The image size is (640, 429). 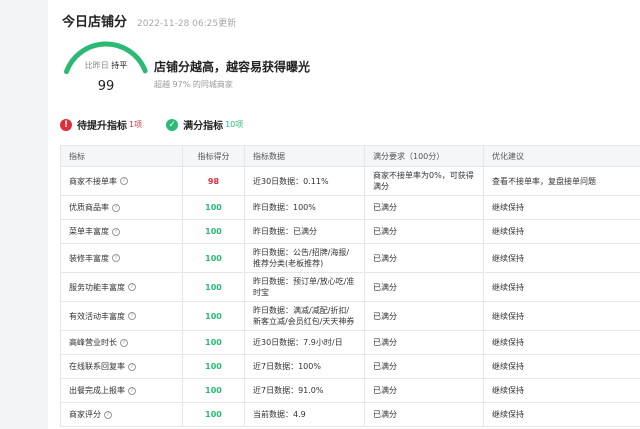 I want to click on indicator-data: 昨日数据：已满分, so click(x=304, y=231).